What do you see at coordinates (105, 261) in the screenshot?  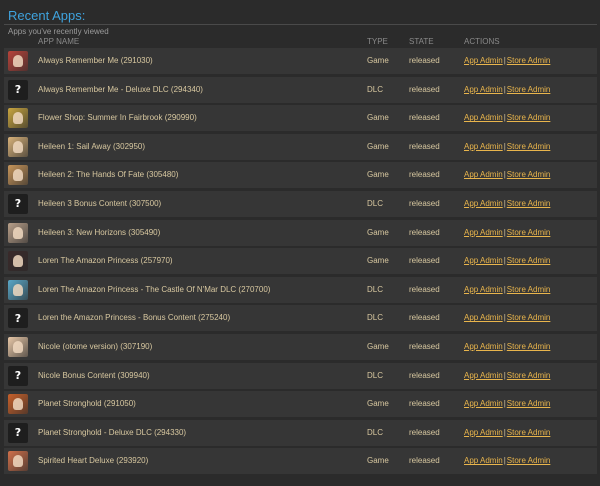 I see `app-name: Loren The Amazon Princess (257970)` at bounding box center [105, 261].